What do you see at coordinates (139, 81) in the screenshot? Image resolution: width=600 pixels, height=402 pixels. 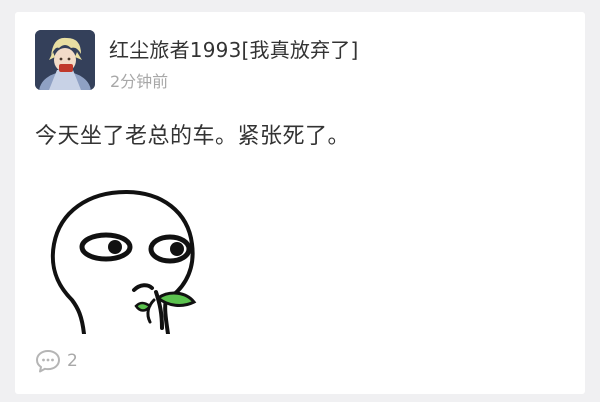 I see `post-time: 2分钟前` at bounding box center [139, 81].